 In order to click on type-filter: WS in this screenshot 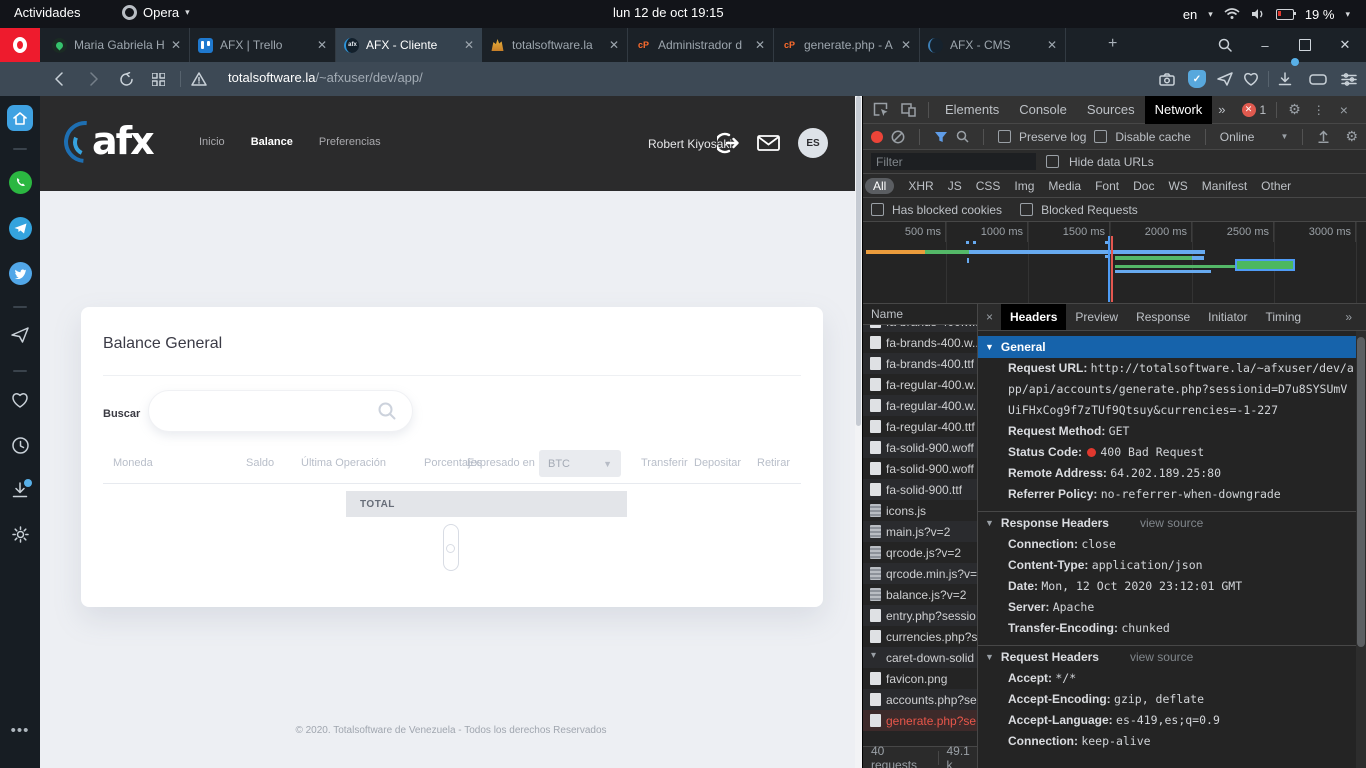, I will do `click(1177, 186)`.